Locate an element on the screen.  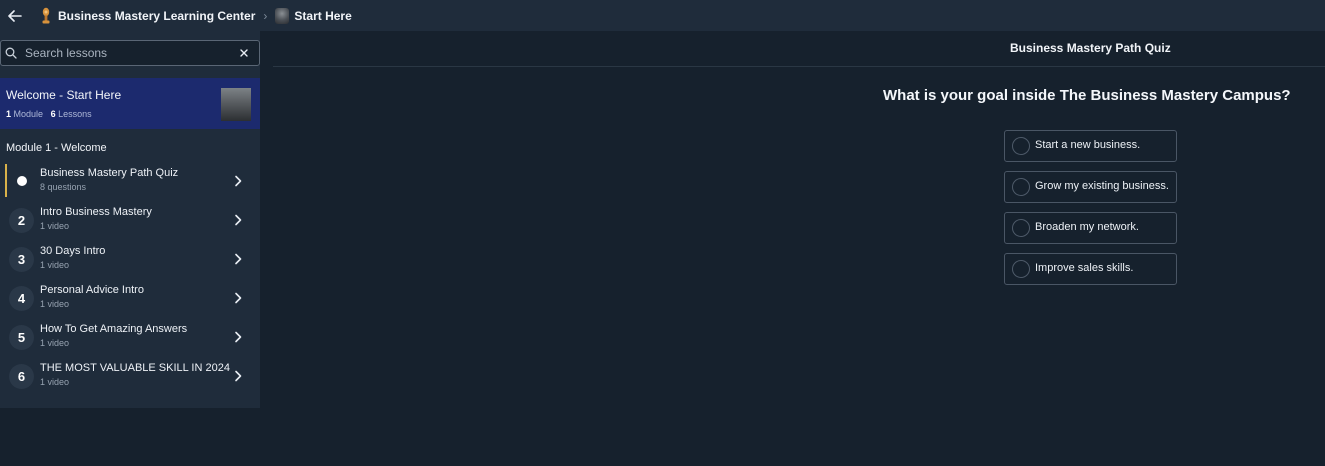
quiz-header: Business Mastery Path Quiz is located at coordinates (799, 49).